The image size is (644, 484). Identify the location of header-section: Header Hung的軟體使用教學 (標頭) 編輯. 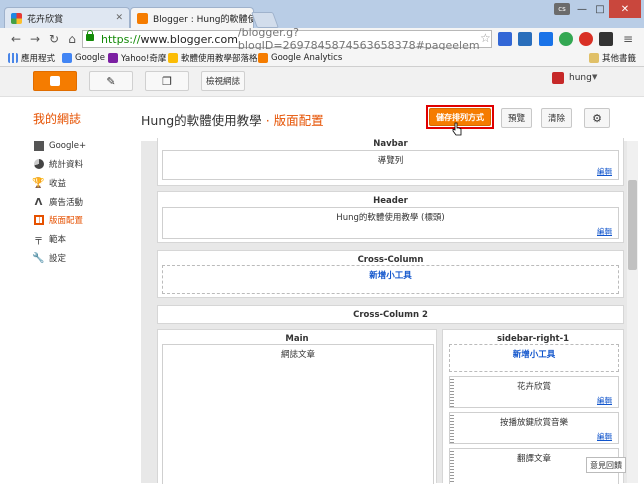
(390, 217).